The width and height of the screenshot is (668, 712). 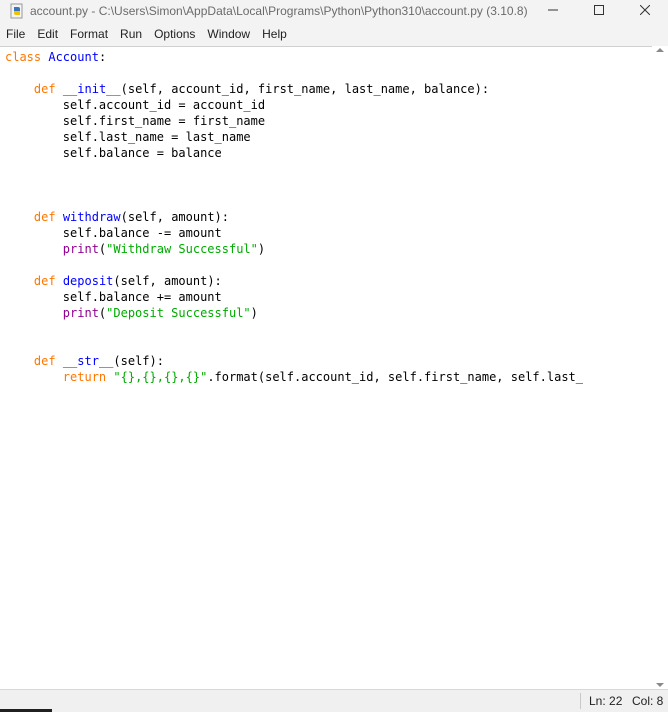 What do you see at coordinates (228, 34) in the screenshot?
I see `menu-window: Window` at bounding box center [228, 34].